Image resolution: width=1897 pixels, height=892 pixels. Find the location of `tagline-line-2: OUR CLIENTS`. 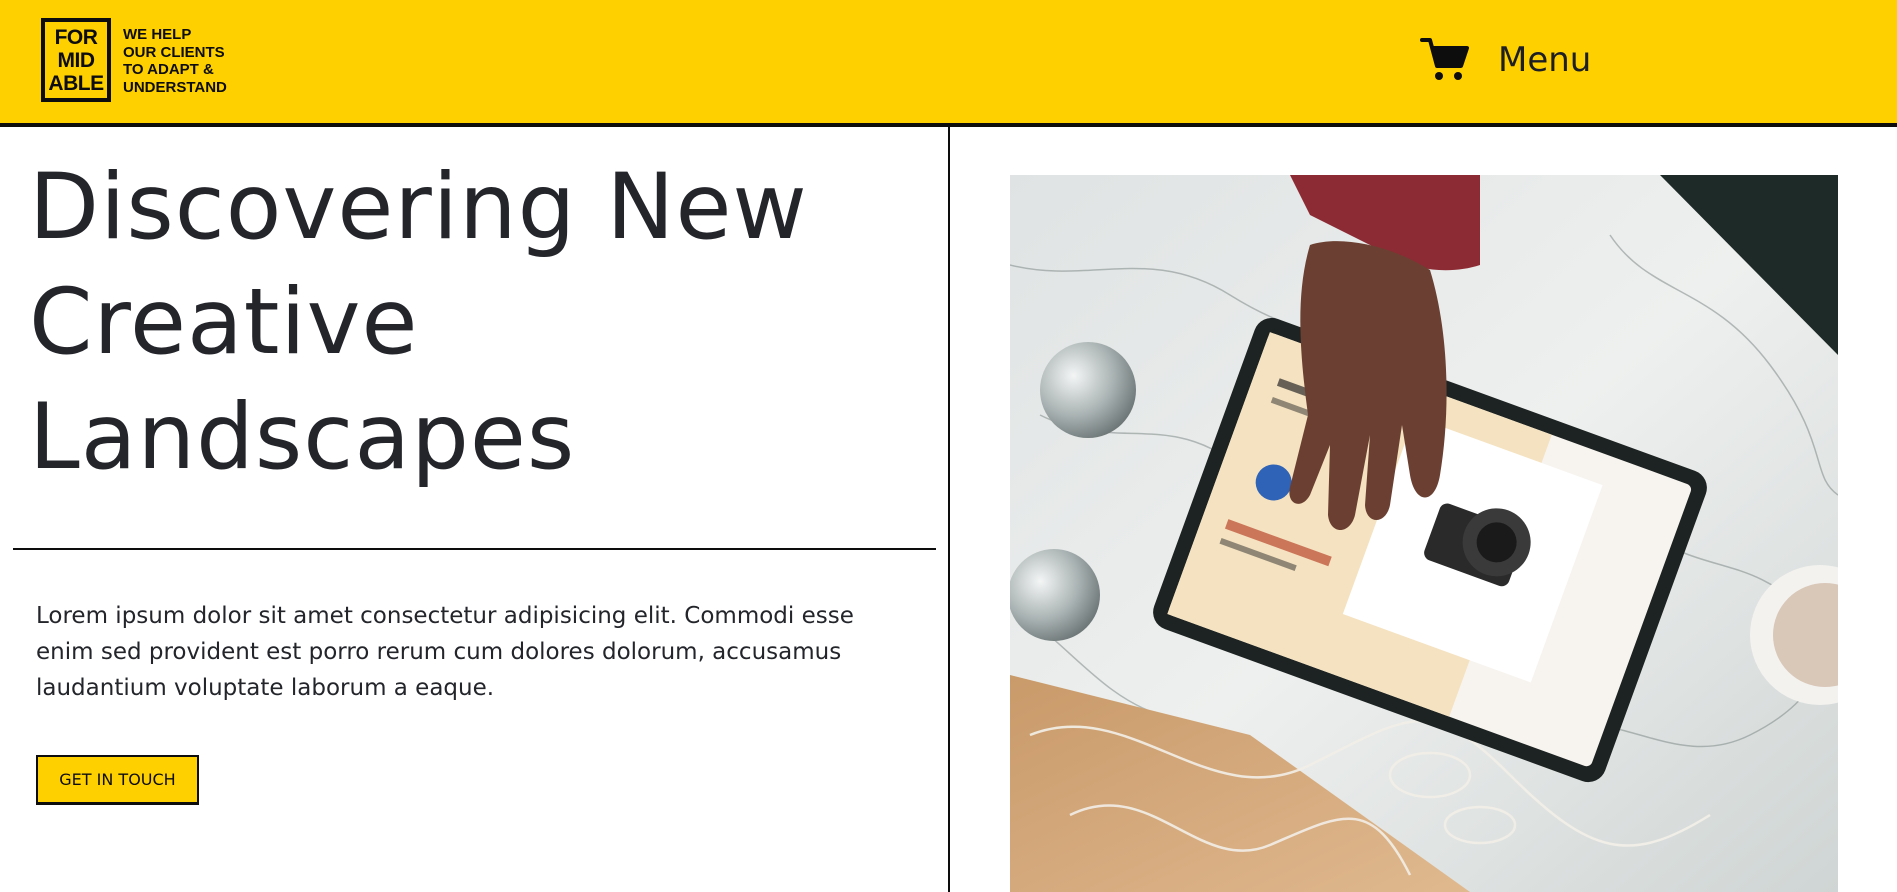

tagline-line-2: OUR CLIENTS is located at coordinates (174, 52).